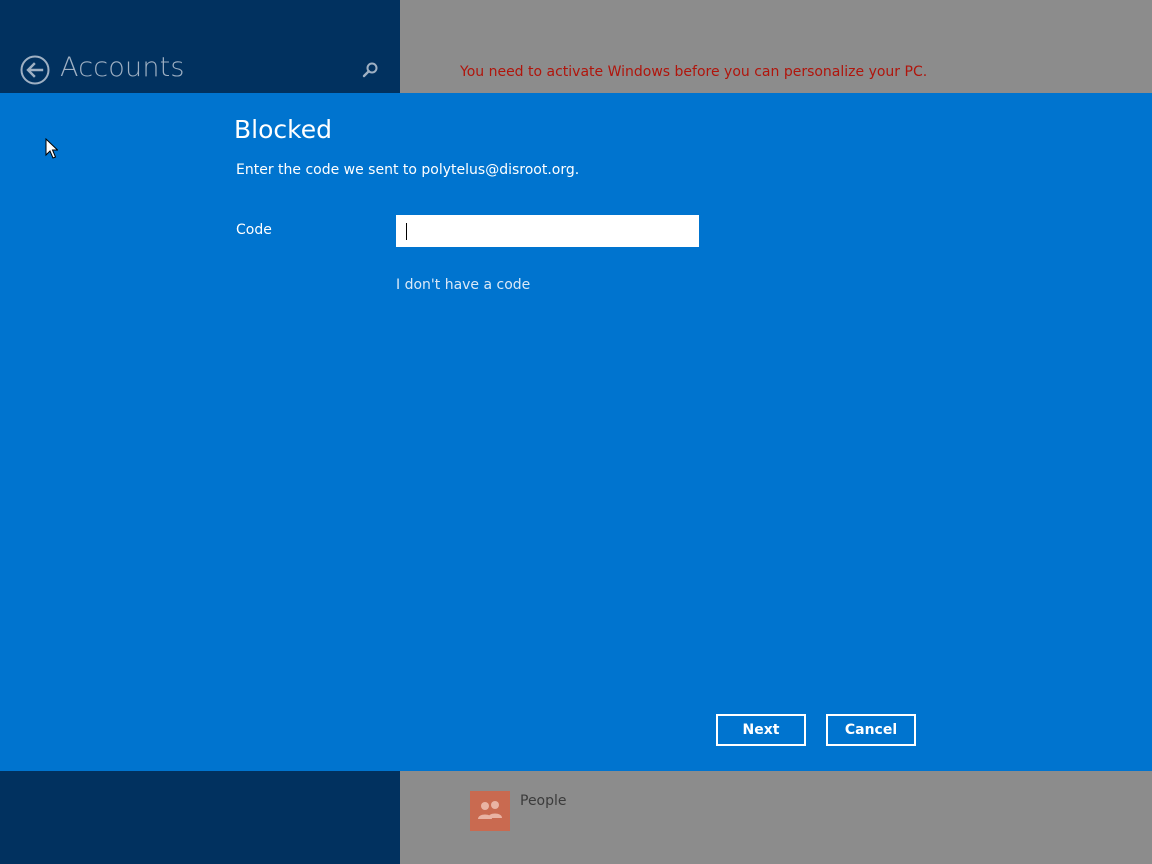 Image resolution: width=1152 pixels, height=864 pixels. I want to click on no-code-link: I don't have a code, so click(463, 285).